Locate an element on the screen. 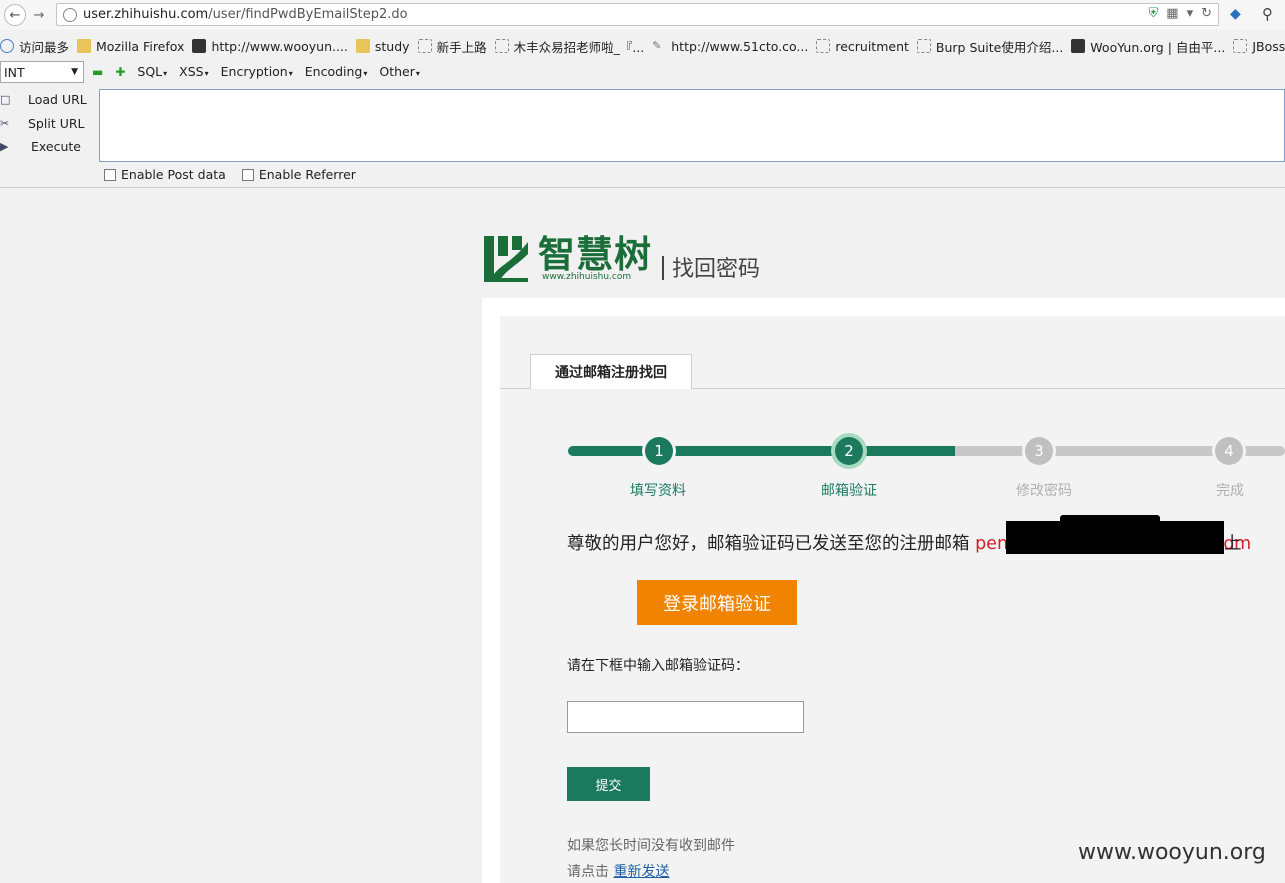 The image size is (1285, 883). enable-referrer-checkbox: Enable Referrer is located at coordinates (298, 174).